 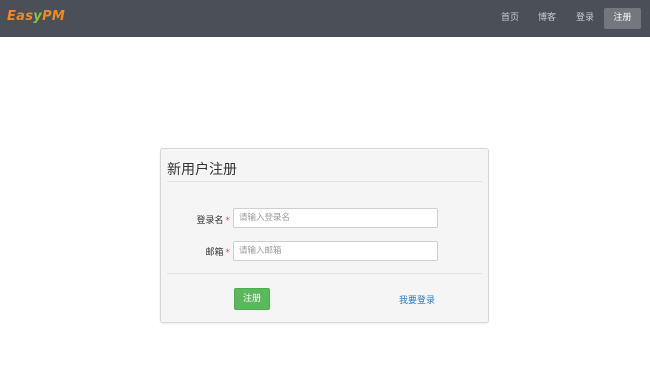 I want to click on register-submit-button: 注册, so click(x=252, y=299).